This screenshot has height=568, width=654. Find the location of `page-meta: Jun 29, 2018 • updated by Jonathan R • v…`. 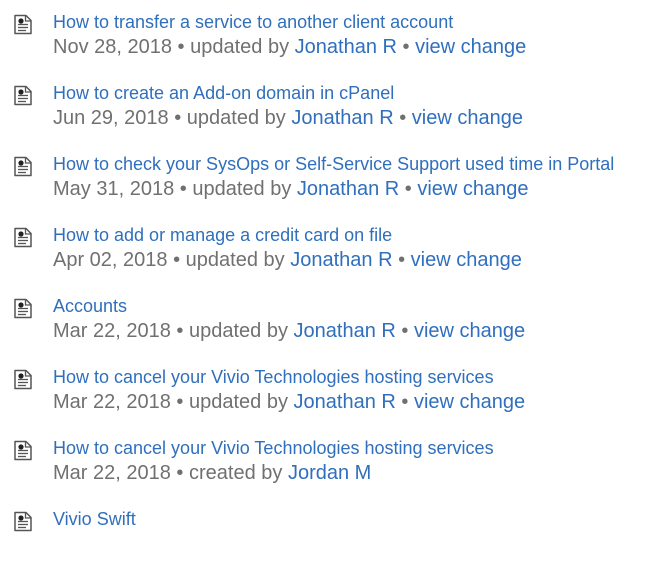

page-meta: Jun 29, 2018 • updated by Jonathan R • v… is located at coordinates (353, 118).